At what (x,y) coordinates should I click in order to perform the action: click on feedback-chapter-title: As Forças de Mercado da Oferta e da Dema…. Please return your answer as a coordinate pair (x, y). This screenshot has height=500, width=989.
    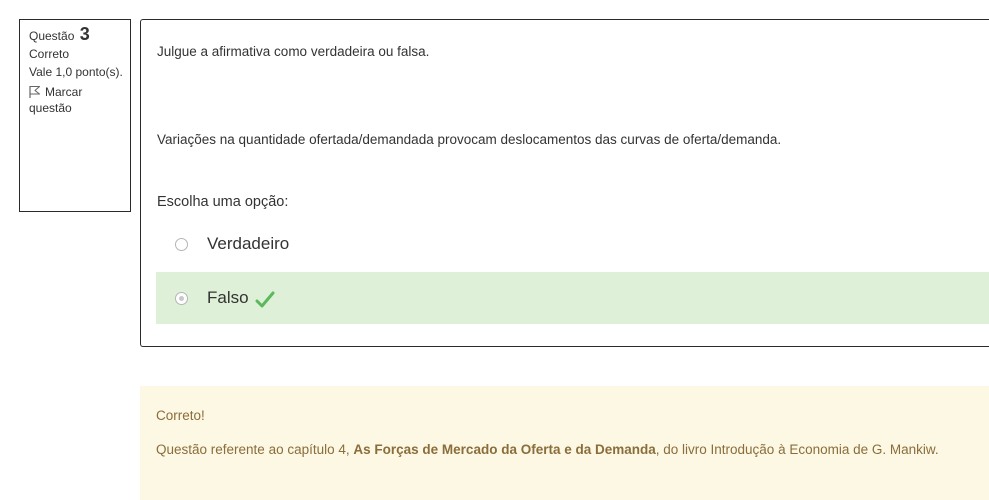
    Looking at the image, I should click on (504, 449).